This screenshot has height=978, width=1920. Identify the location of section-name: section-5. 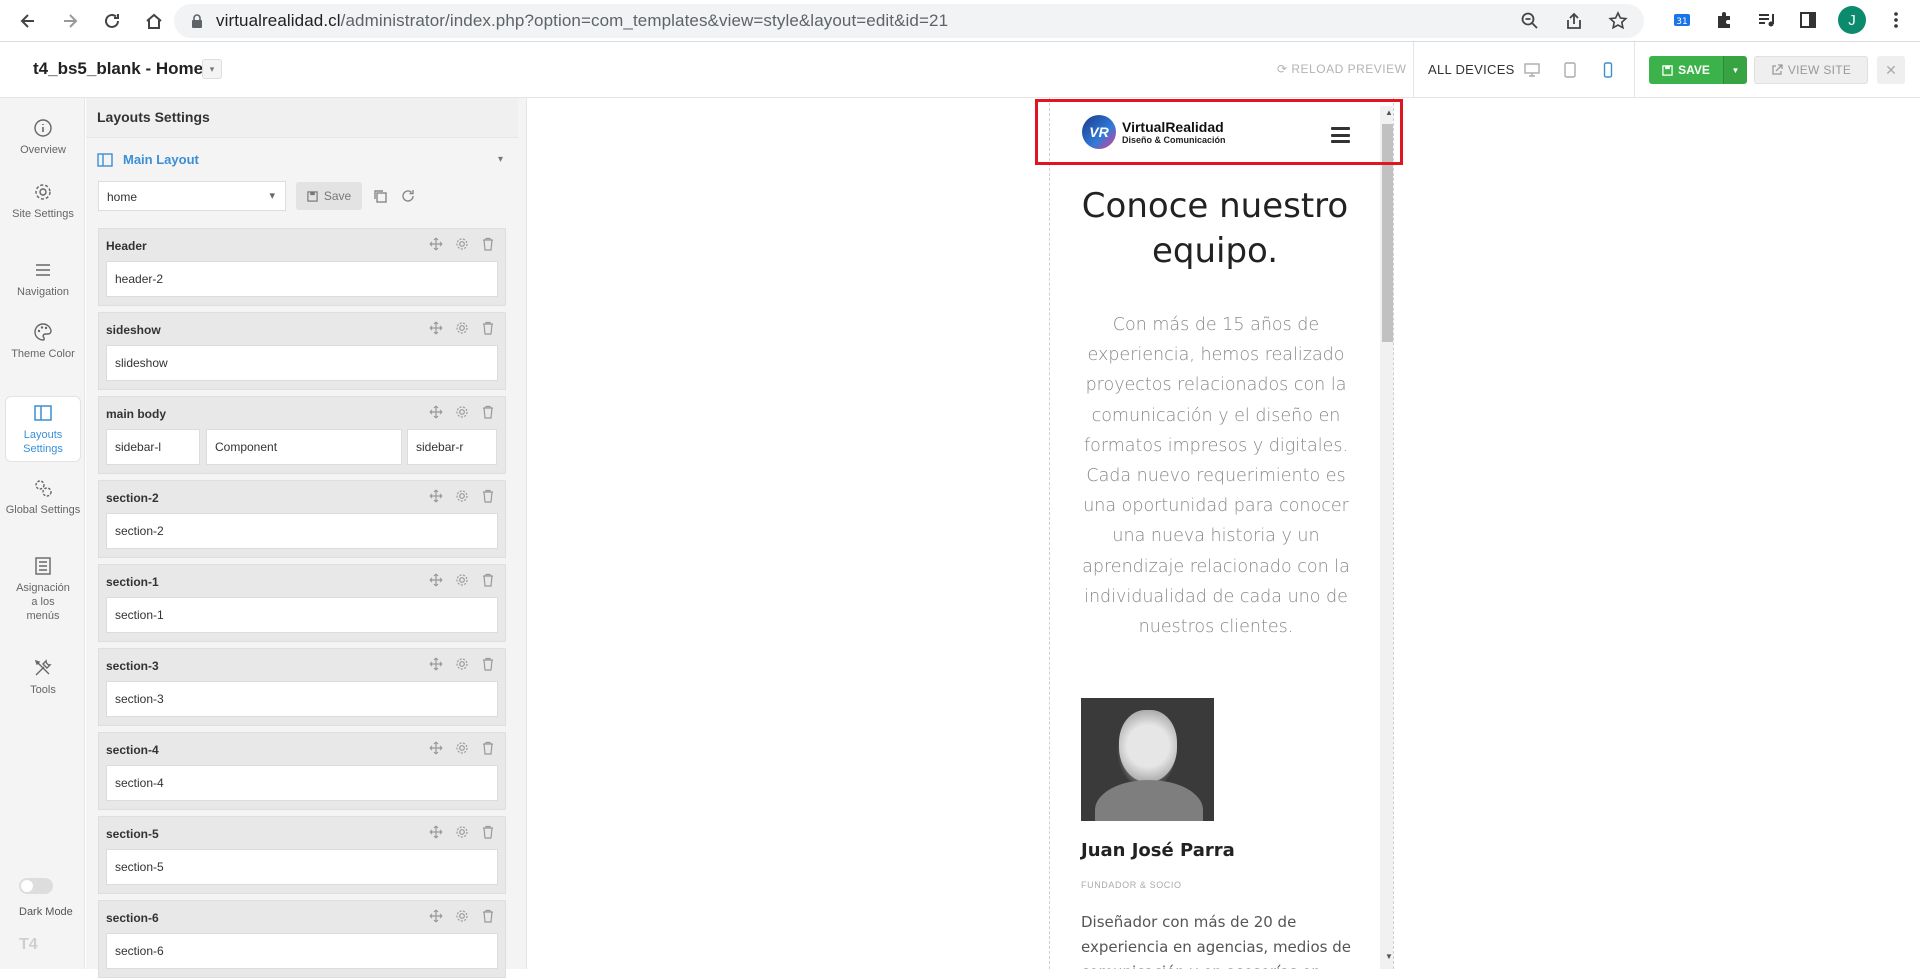
(132, 834).